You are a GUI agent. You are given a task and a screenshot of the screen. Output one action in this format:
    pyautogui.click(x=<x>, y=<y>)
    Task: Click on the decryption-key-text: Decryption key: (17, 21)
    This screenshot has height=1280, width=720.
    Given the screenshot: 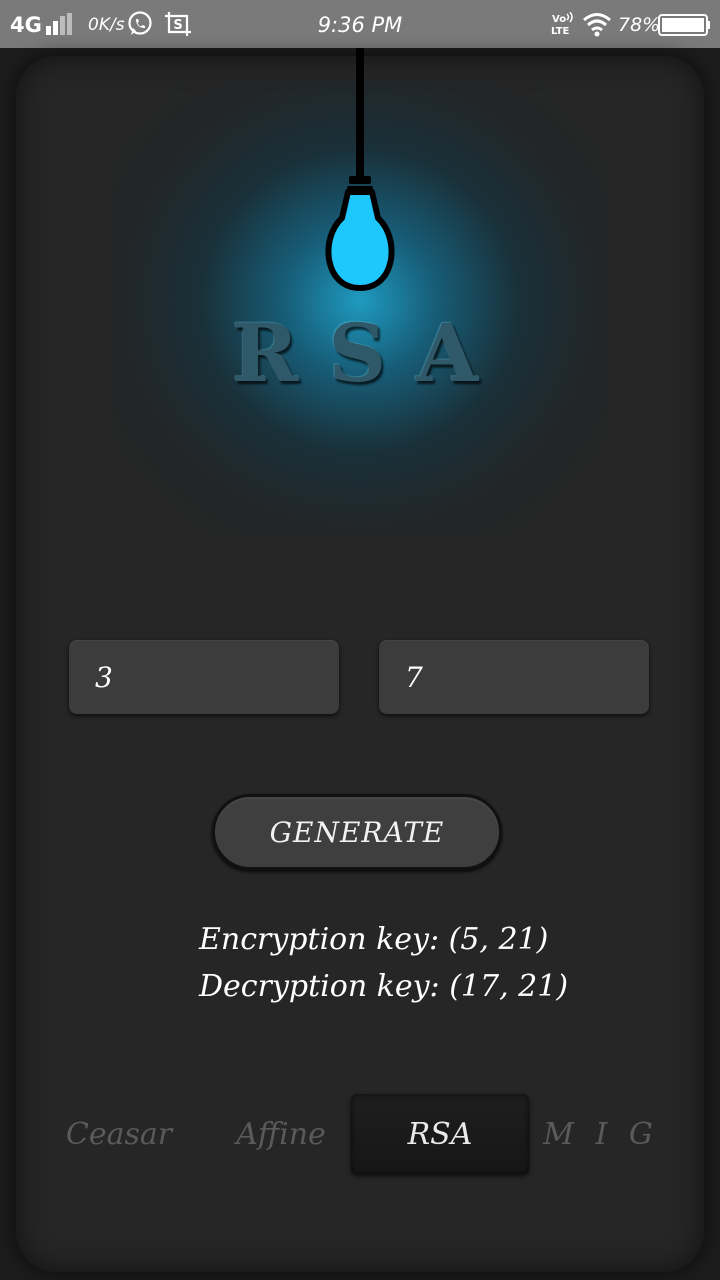 What is the action you would take?
    pyautogui.click(x=384, y=986)
    